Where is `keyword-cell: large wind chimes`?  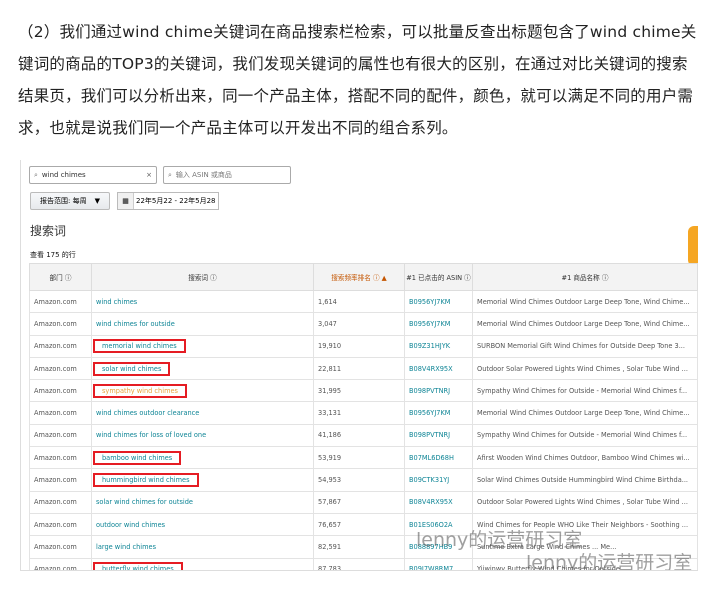
keyword-cell: large wind chimes is located at coordinates (202, 547).